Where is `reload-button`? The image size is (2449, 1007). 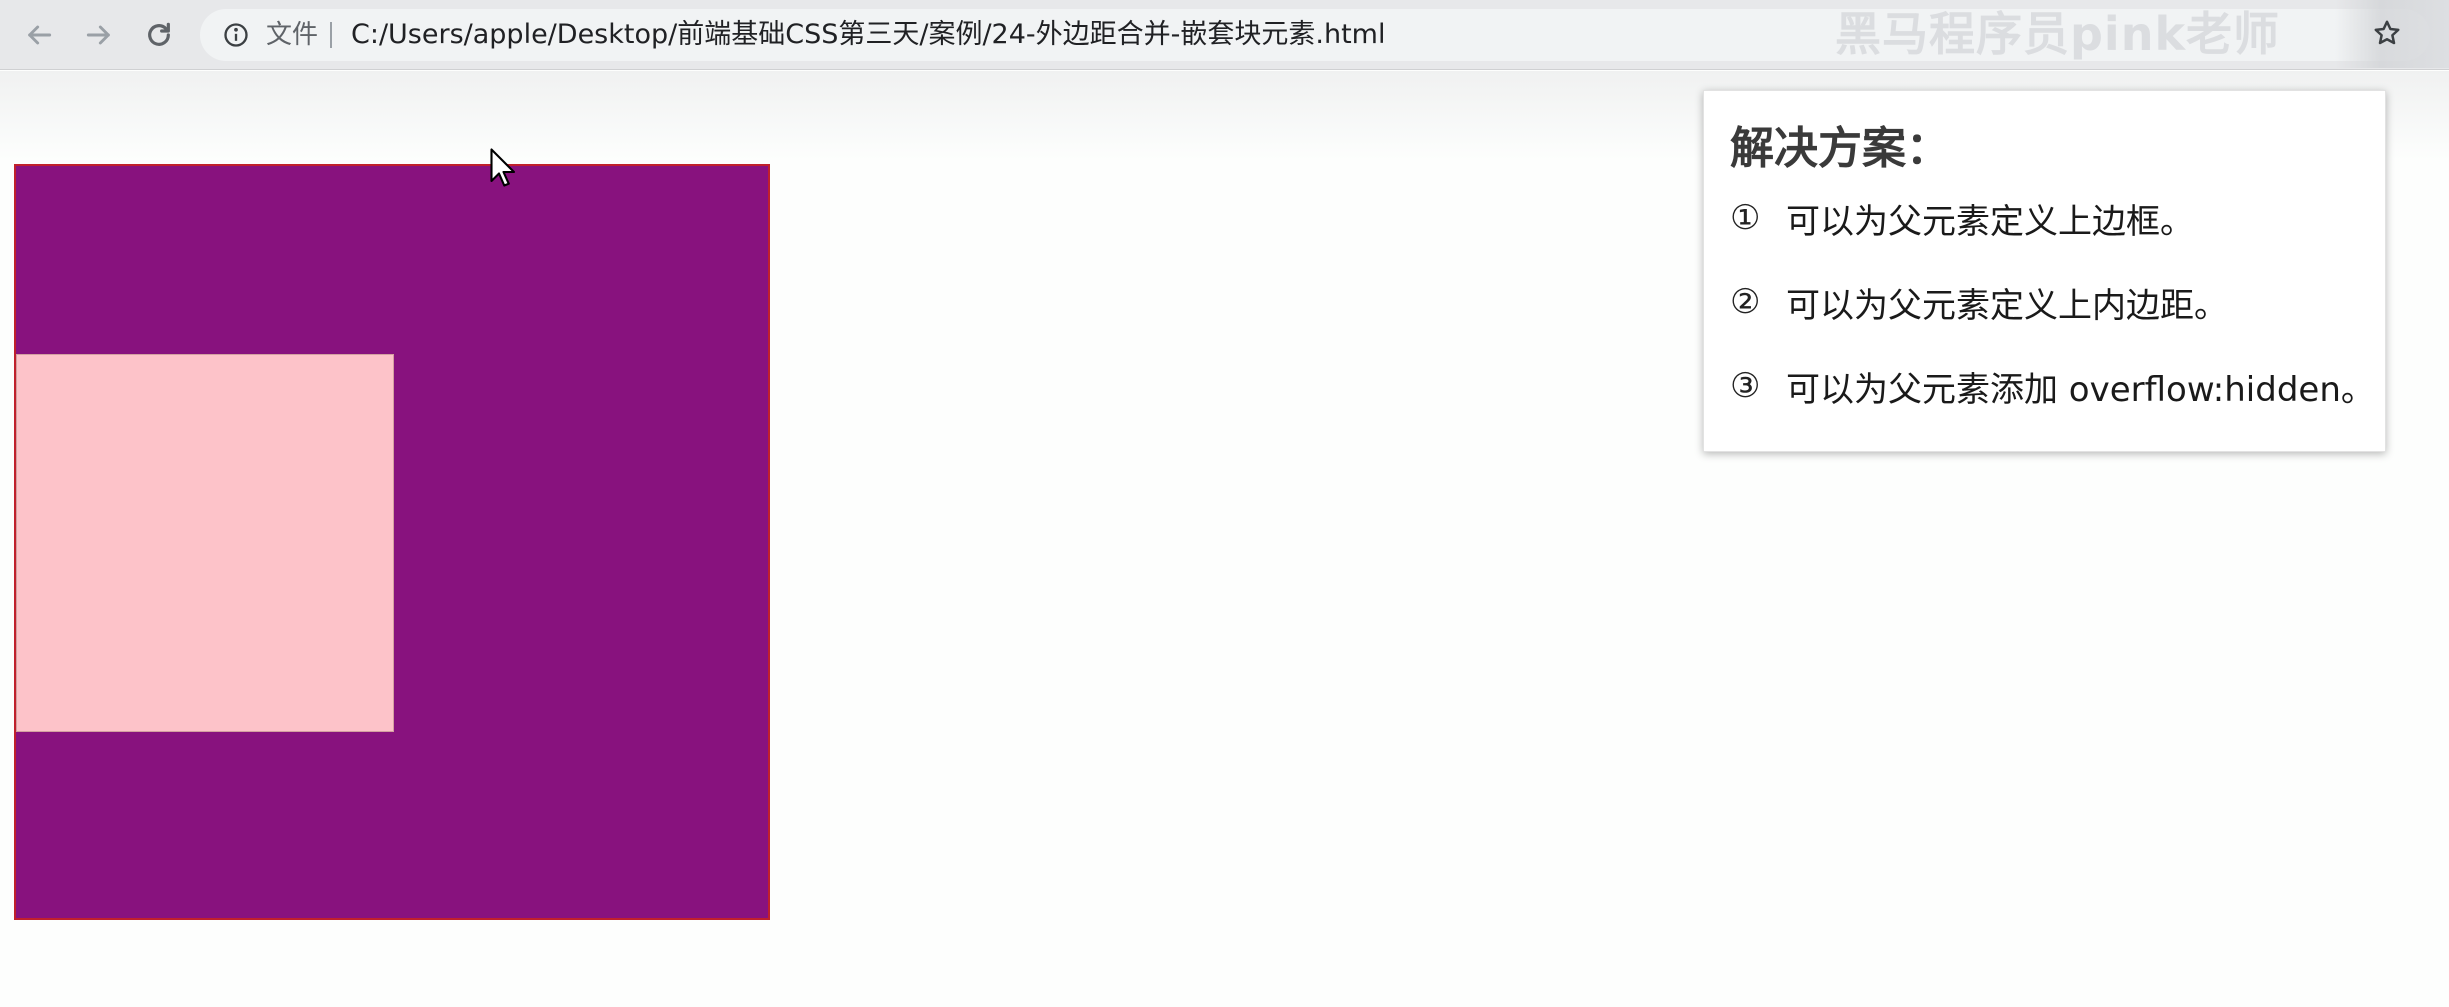 reload-button is located at coordinates (159, 35).